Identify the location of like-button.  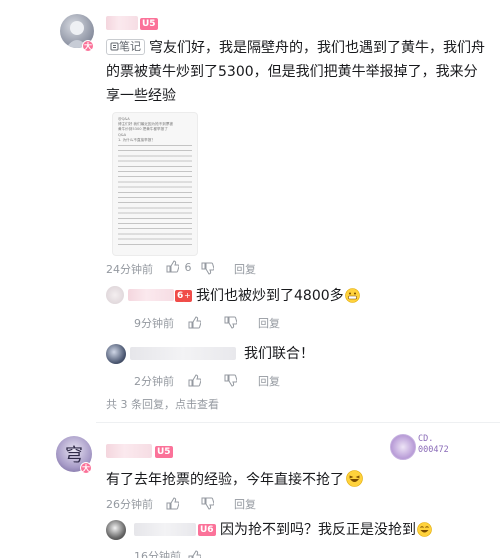
(173, 504).